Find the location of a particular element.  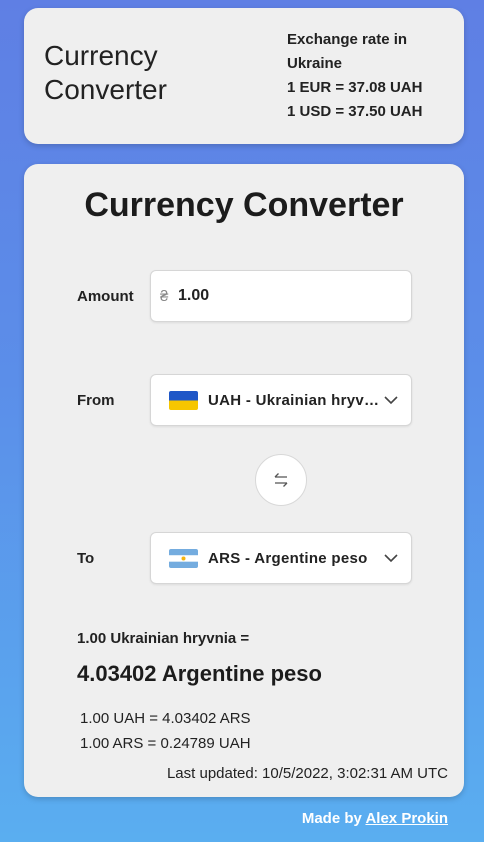

swap-currencies-button is located at coordinates (281, 480).